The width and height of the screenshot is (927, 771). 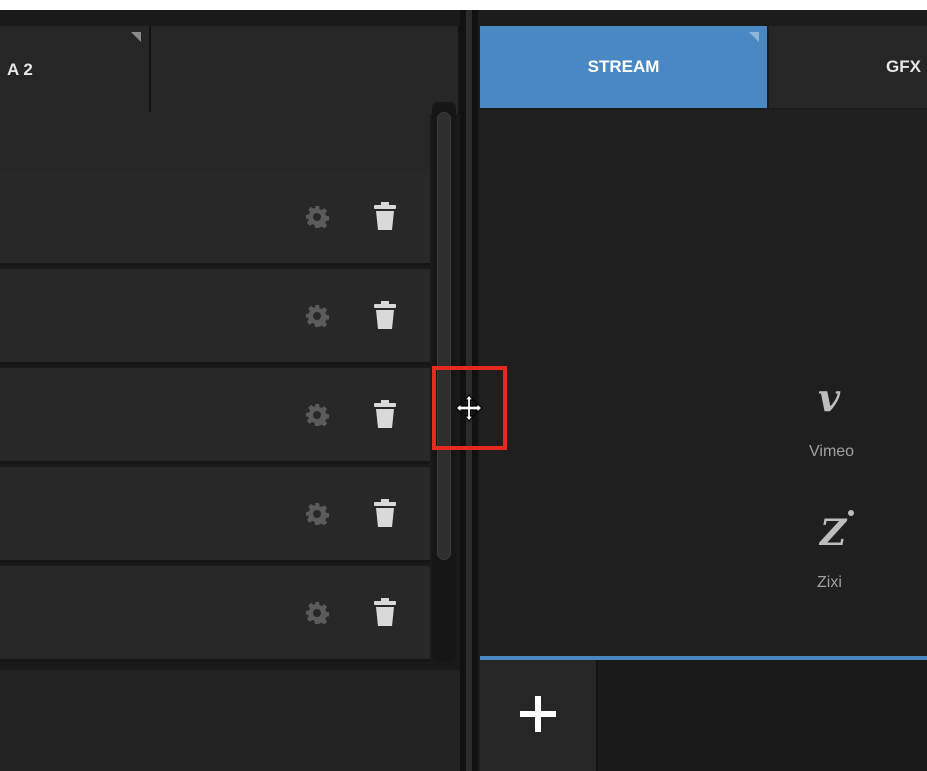 What do you see at coordinates (20, 69) in the screenshot?
I see `tab-label: A 2` at bounding box center [20, 69].